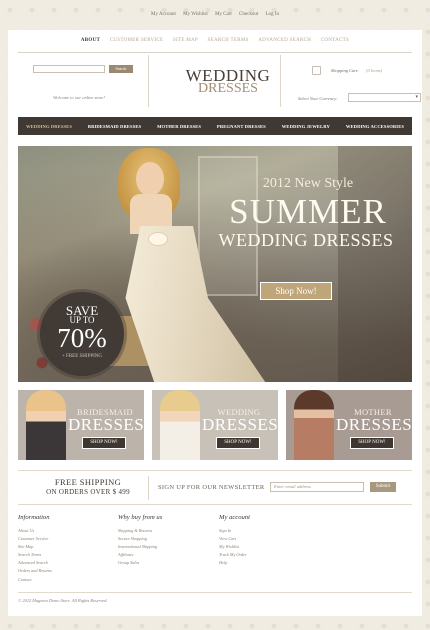  I want to click on sale-badge: SAVE UP TO 70% + FREE SHIPPING, so click(82, 334).